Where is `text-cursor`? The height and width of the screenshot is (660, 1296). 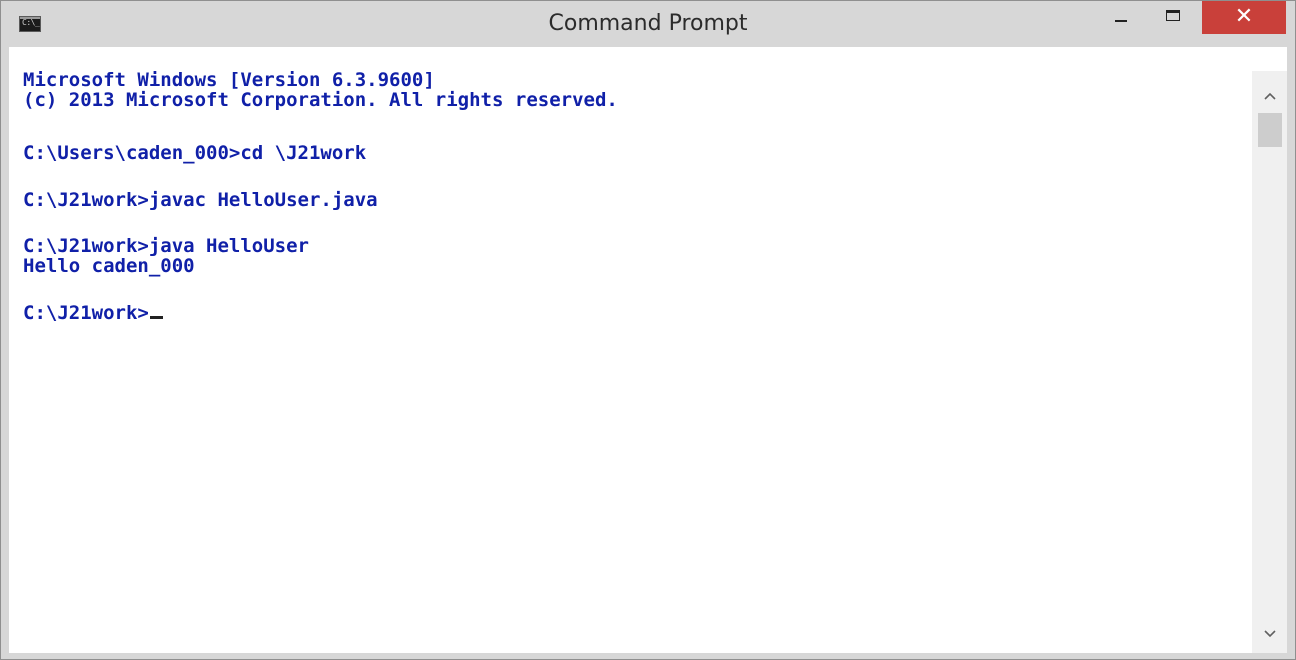 text-cursor is located at coordinates (156, 317).